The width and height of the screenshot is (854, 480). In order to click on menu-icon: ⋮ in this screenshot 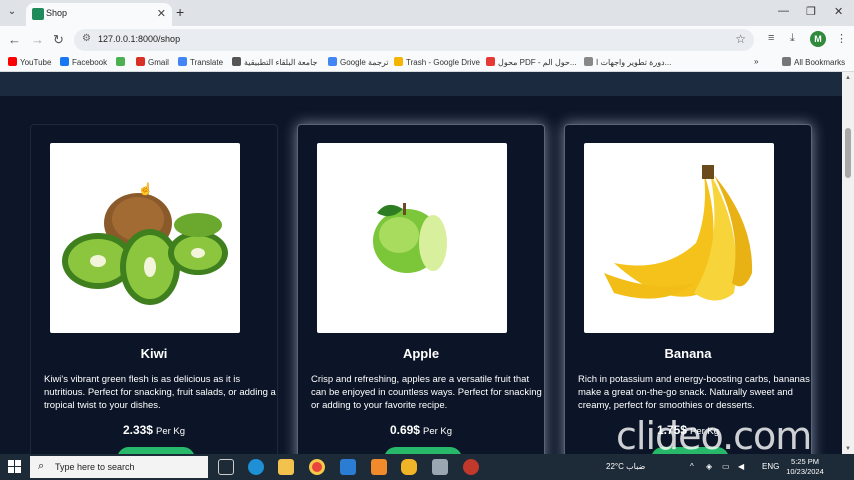, I will do `click(841, 38)`.